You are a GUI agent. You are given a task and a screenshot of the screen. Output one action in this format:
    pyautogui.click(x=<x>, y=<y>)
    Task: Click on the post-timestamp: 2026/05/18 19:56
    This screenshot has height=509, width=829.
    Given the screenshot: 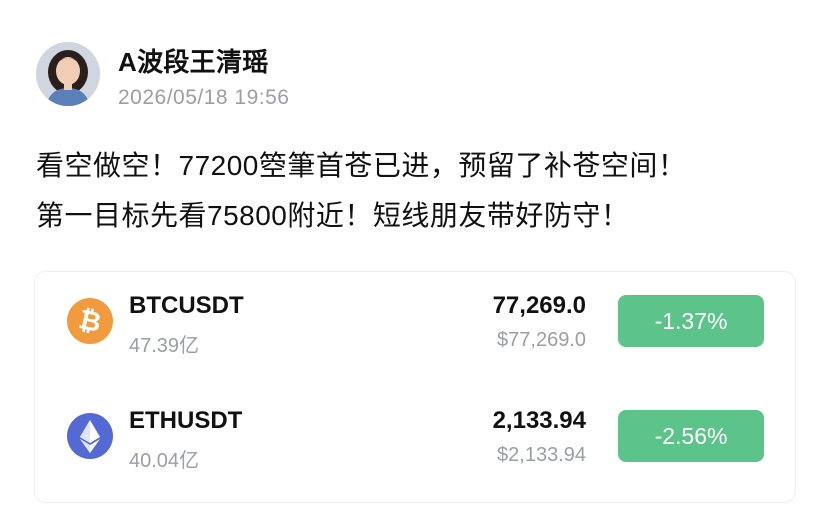 What is the action you would take?
    pyautogui.click(x=204, y=97)
    